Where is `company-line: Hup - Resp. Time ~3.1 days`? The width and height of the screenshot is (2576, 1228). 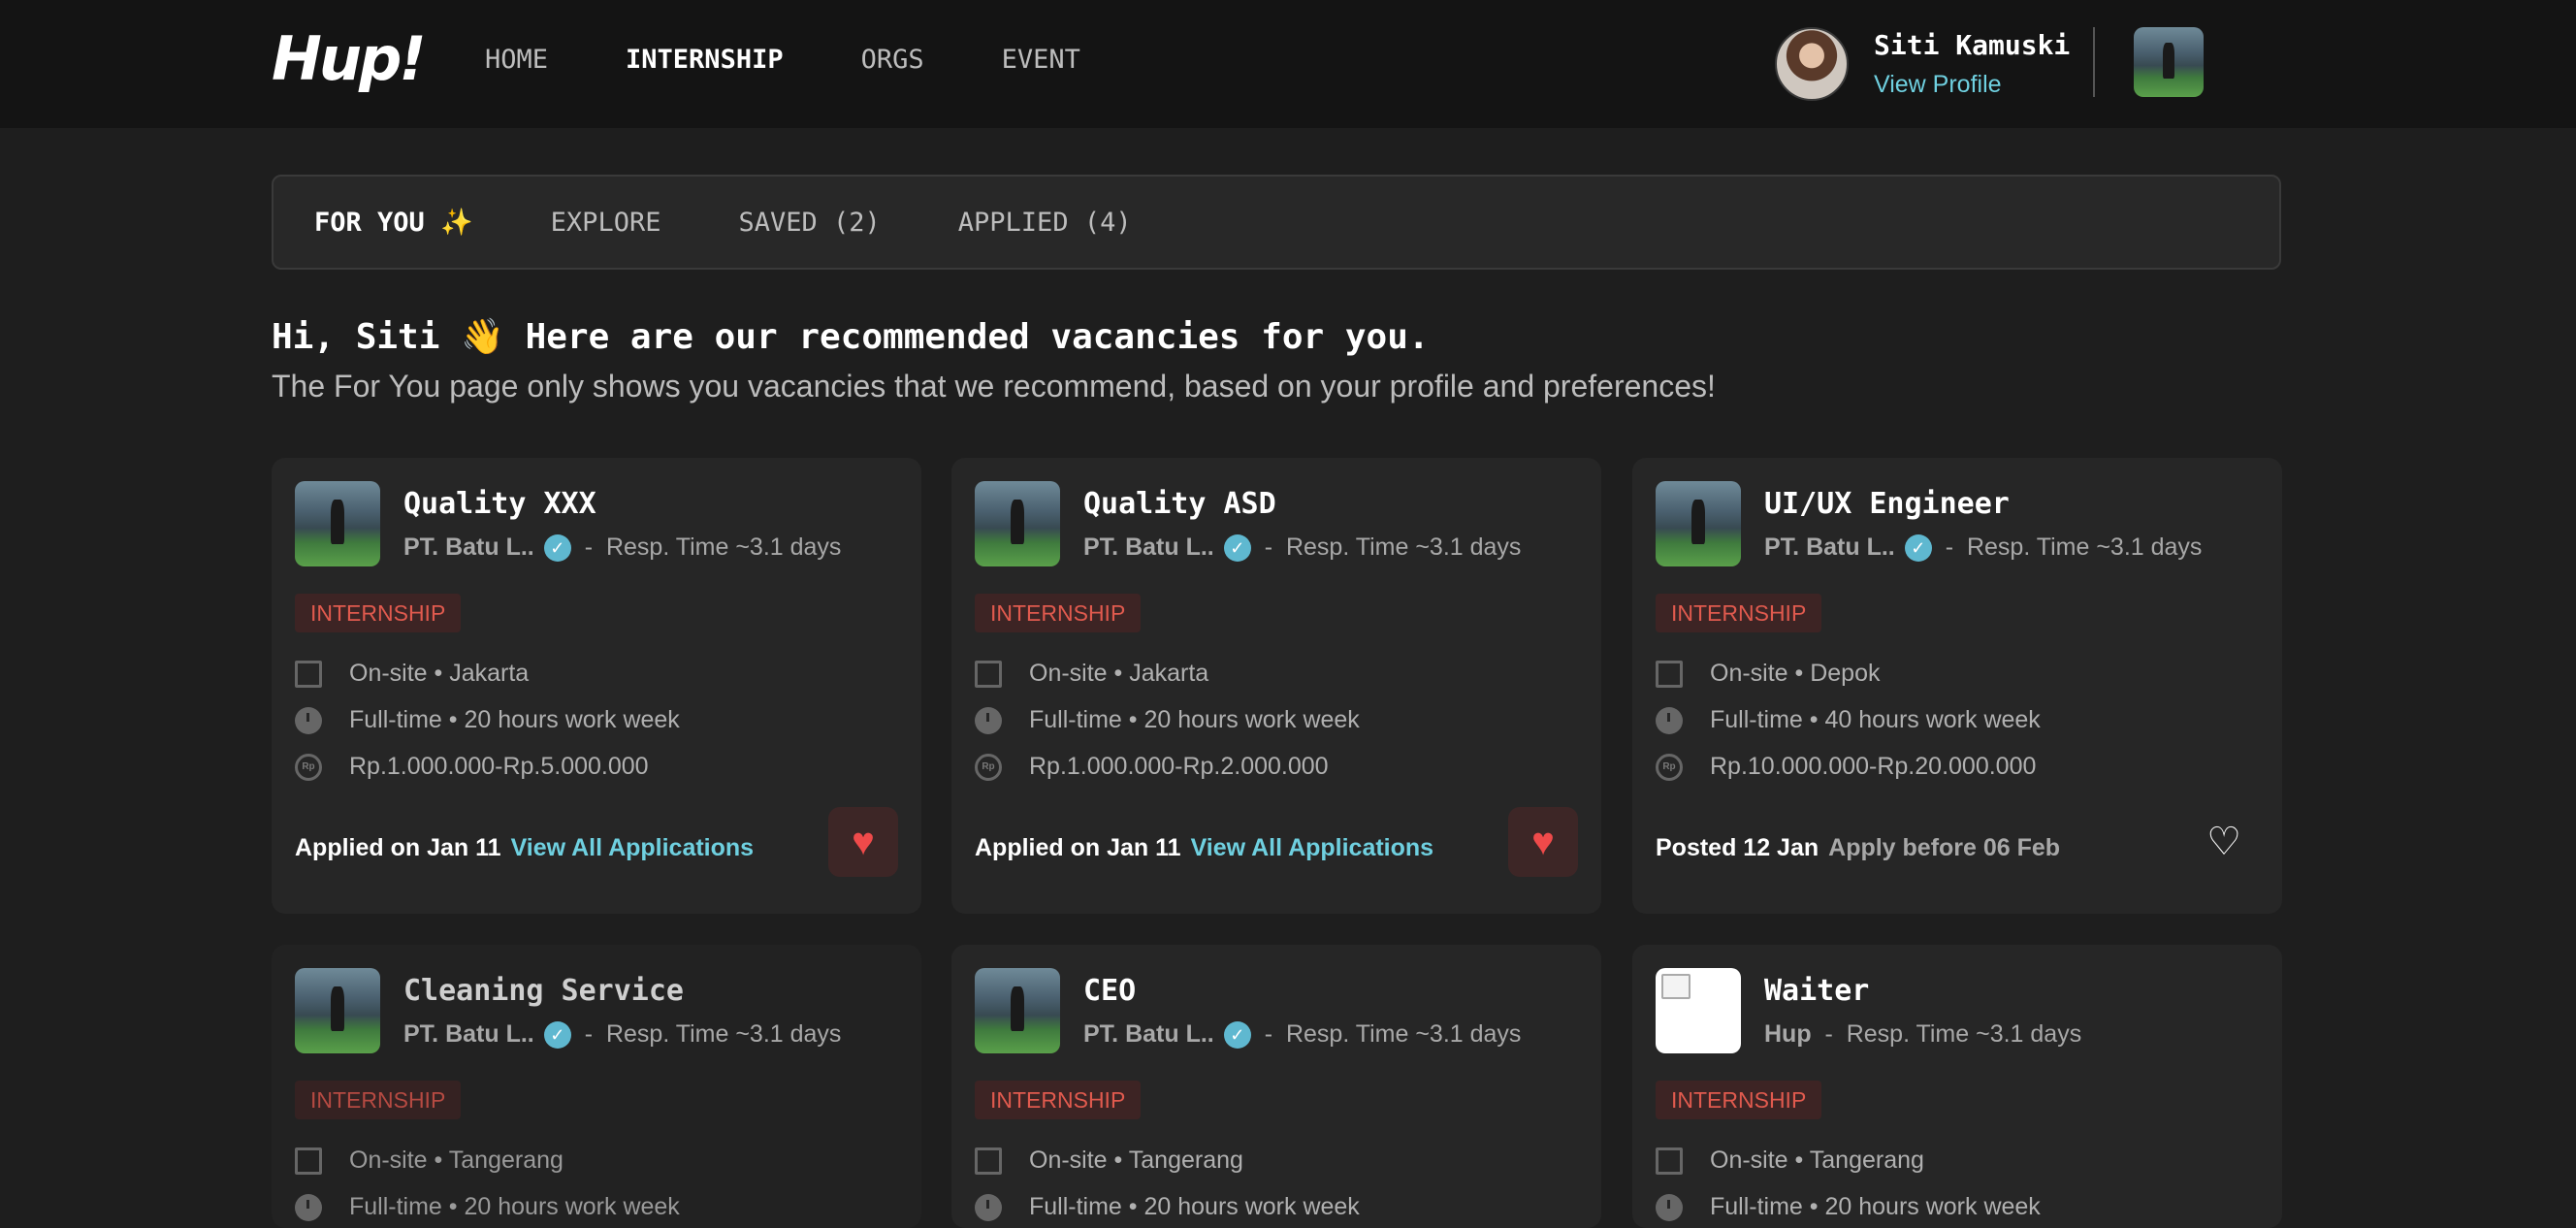 company-line: Hup - Resp. Time ~3.1 days is located at coordinates (1922, 1034).